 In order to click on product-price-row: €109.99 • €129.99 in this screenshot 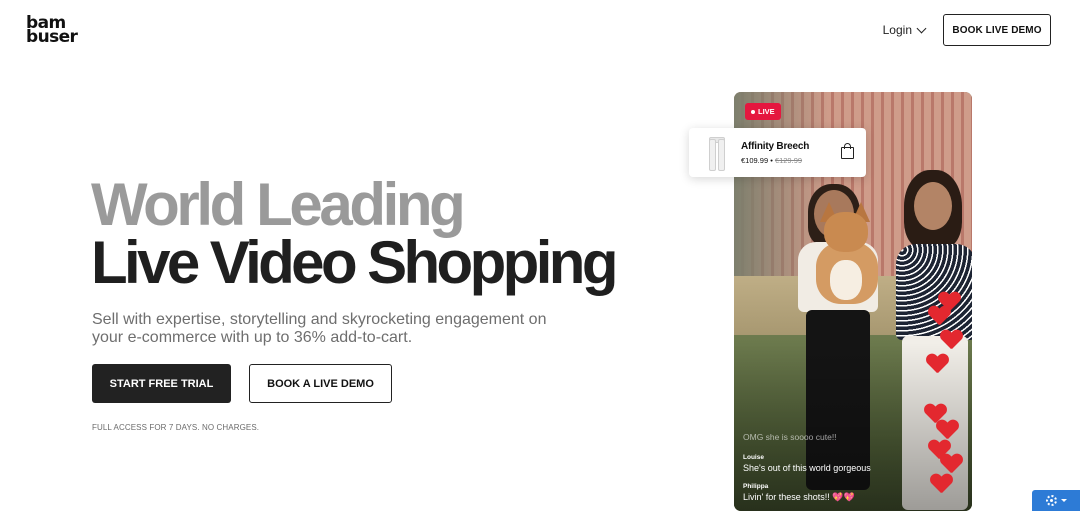, I will do `click(791, 160)`.